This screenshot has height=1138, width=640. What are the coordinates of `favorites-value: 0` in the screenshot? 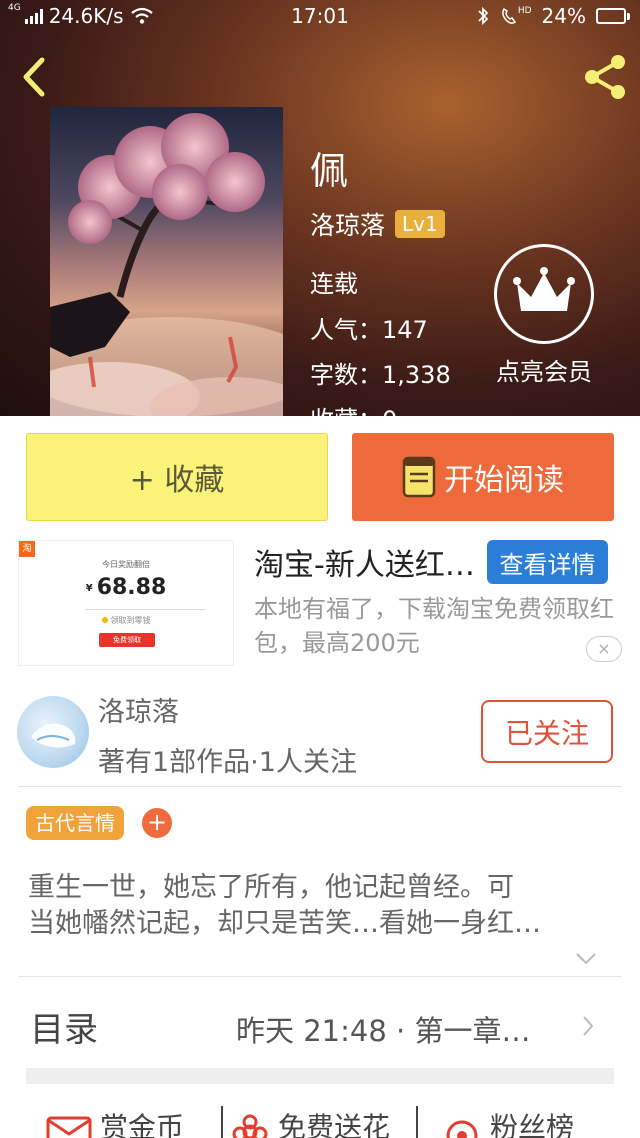 It's located at (389, 411).